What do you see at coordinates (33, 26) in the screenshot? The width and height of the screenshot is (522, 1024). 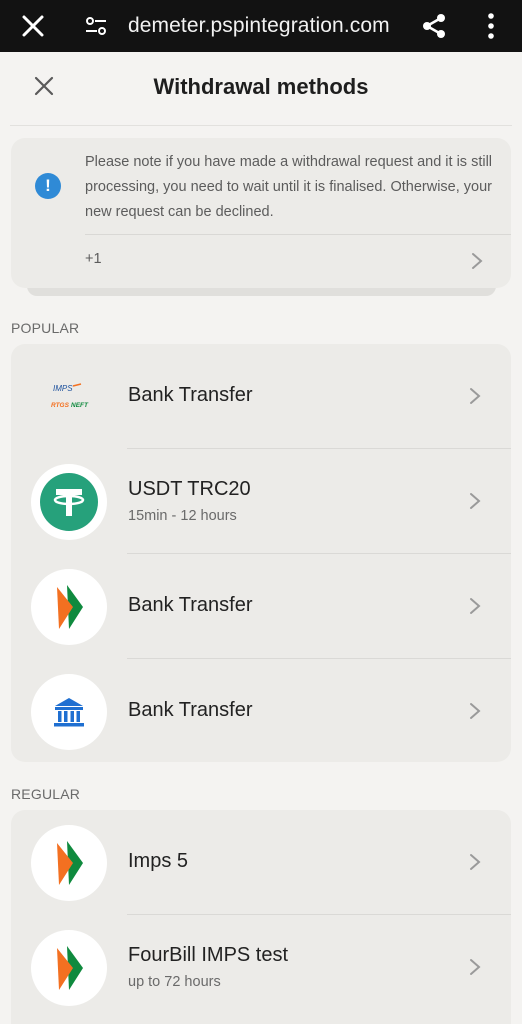 I see `close-icon` at bounding box center [33, 26].